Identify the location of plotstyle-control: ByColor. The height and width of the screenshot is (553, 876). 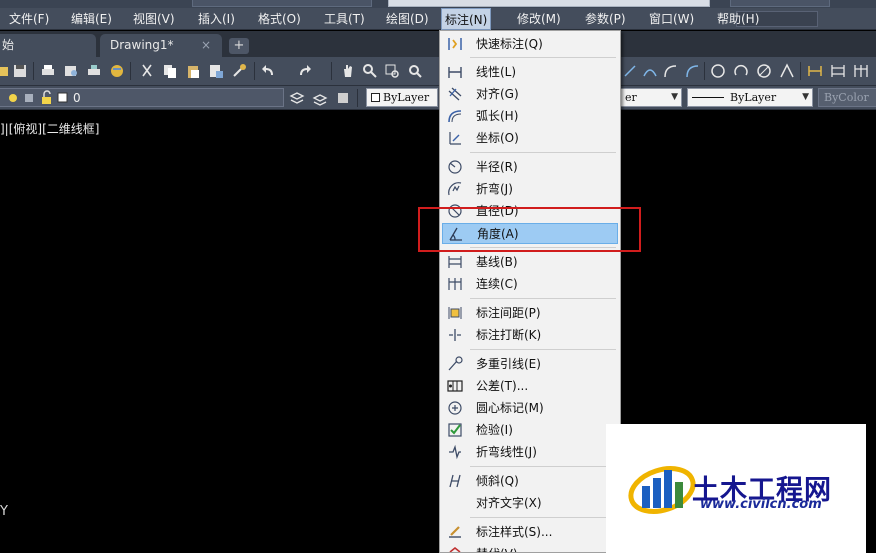
(847, 97).